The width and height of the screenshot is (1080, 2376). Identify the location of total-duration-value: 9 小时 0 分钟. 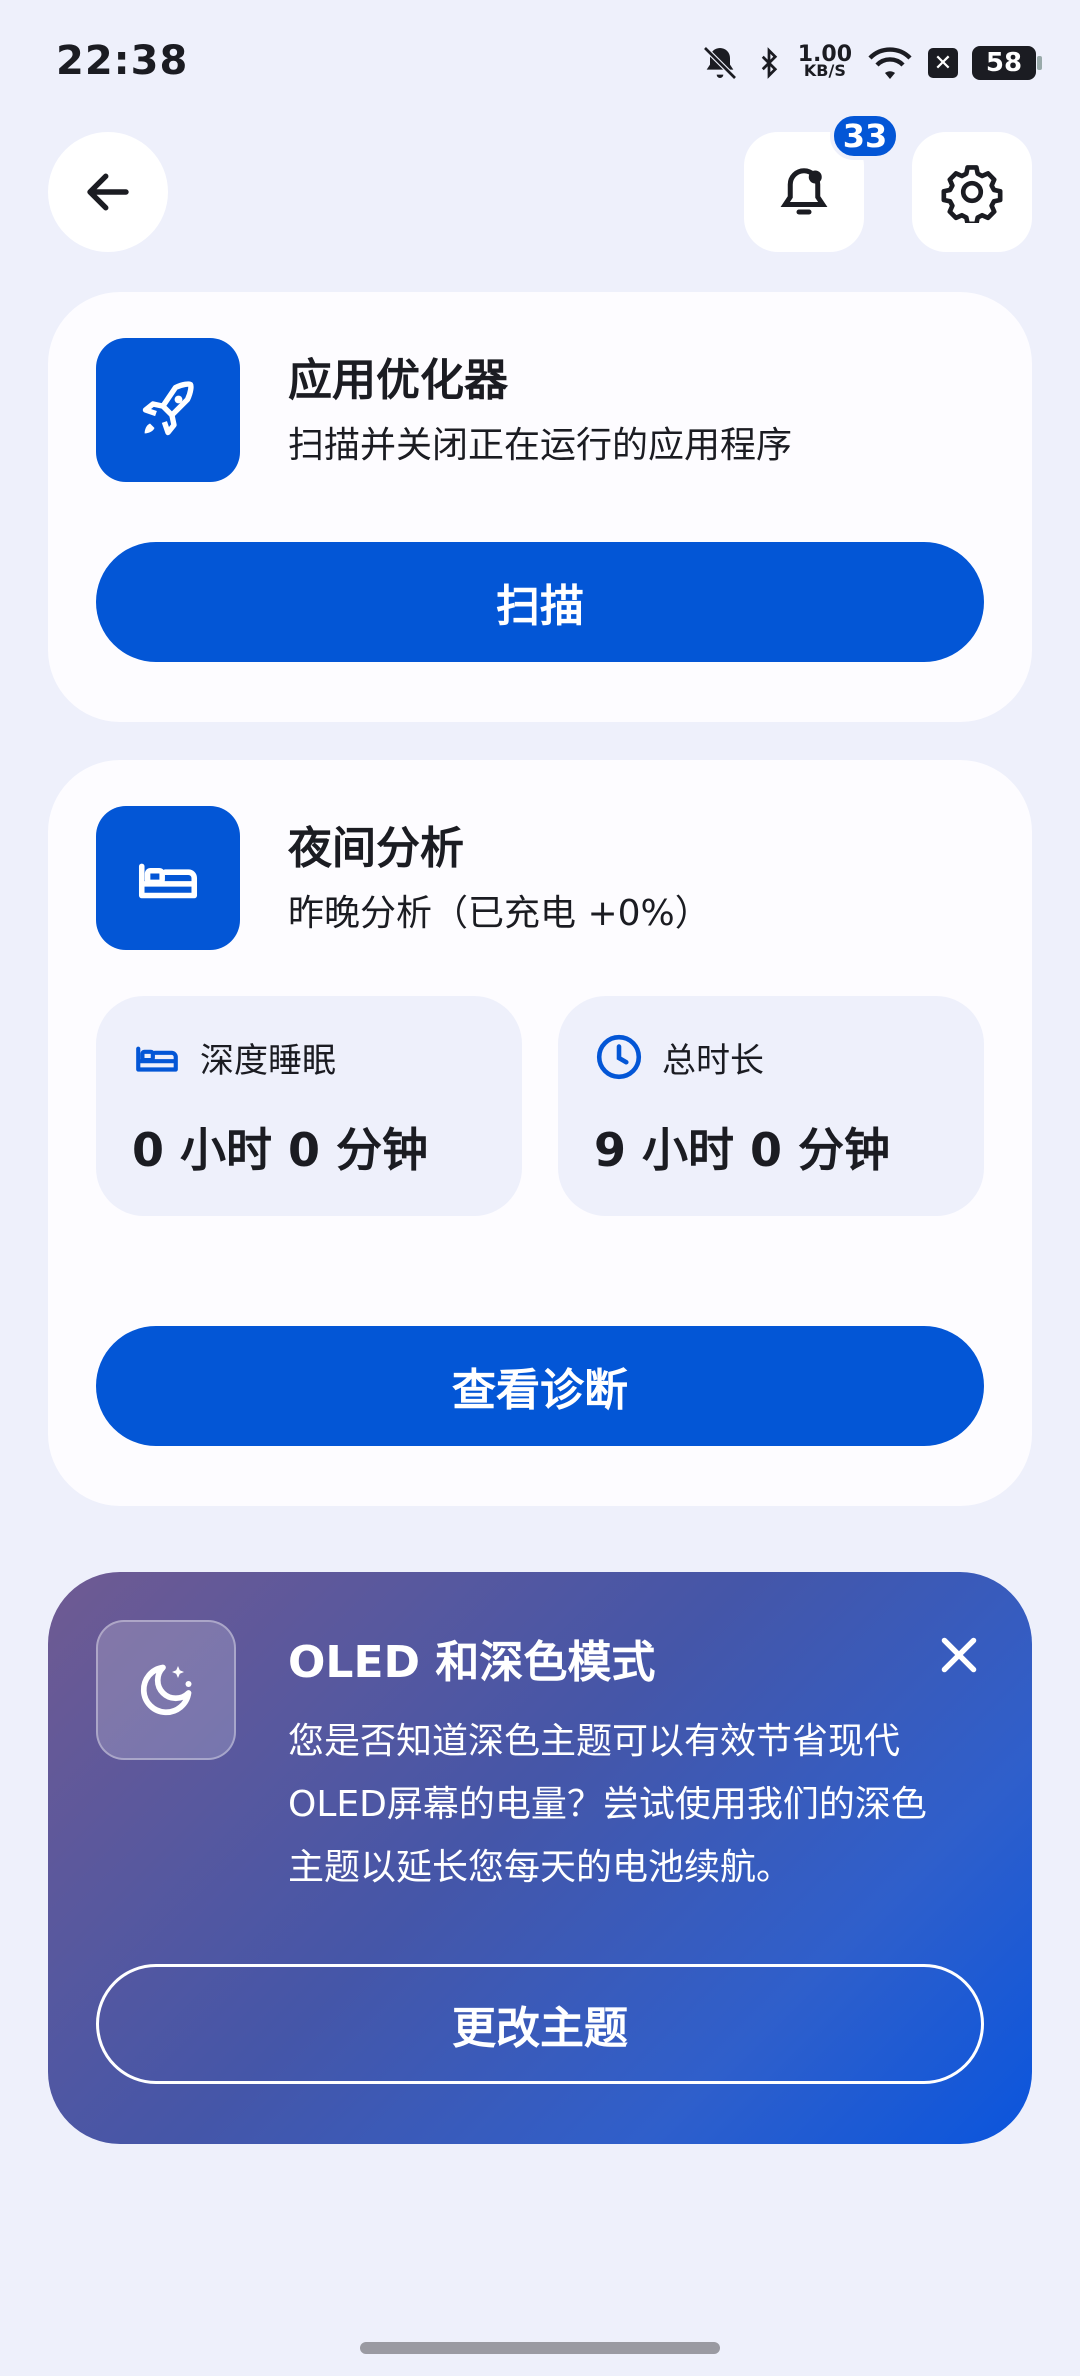
(742, 1150).